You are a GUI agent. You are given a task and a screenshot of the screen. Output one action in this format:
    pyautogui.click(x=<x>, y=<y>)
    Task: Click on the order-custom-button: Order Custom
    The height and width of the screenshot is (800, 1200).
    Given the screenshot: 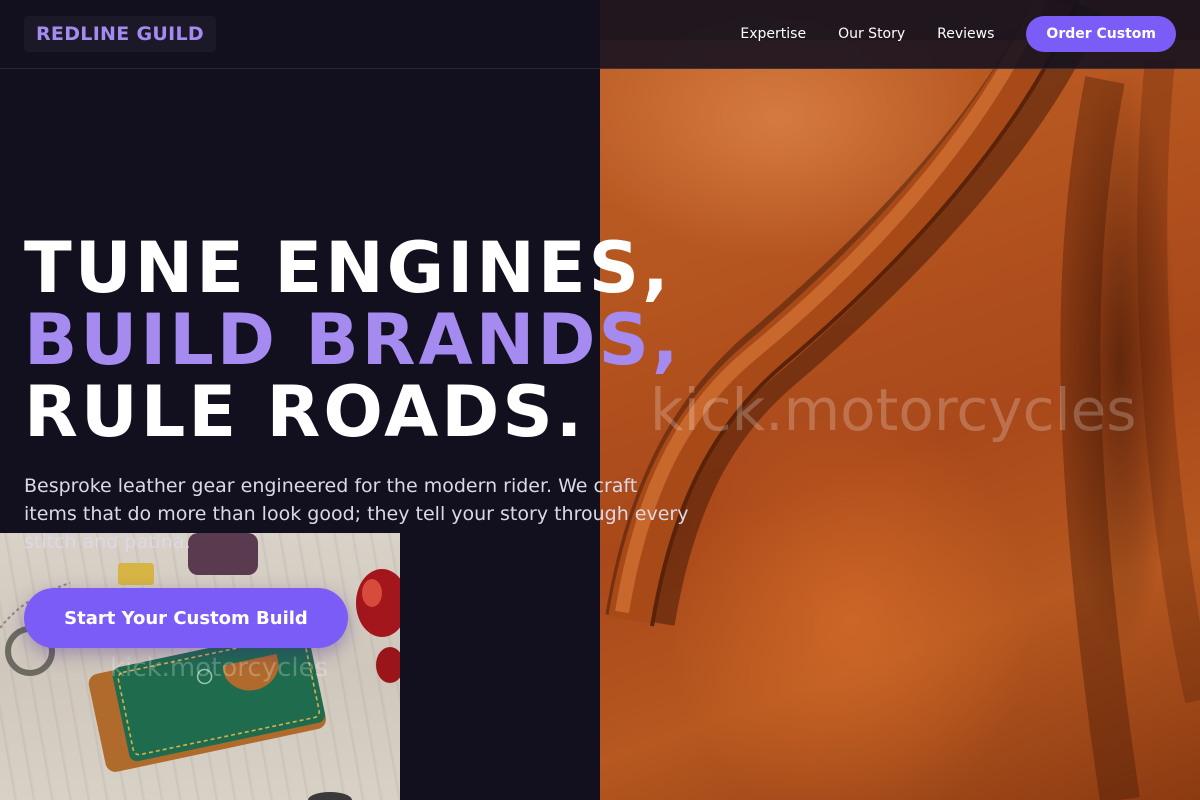 What is the action you would take?
    pyautogui.click(x=1101, y=34)
    